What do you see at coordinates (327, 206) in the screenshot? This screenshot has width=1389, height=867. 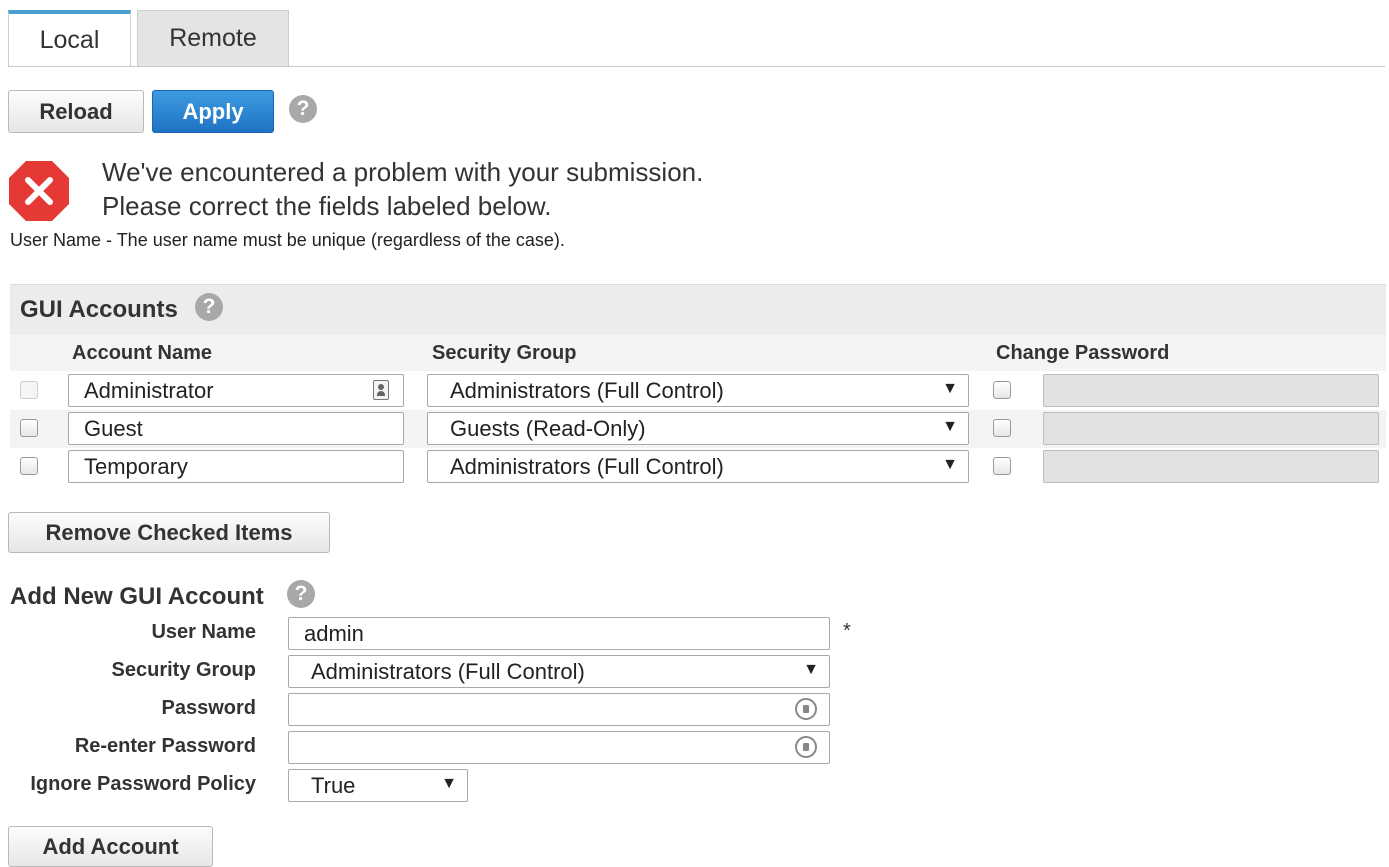 I see `error-message-line2: Please correct the fields labeled below.` at bounding box center [327, 206].